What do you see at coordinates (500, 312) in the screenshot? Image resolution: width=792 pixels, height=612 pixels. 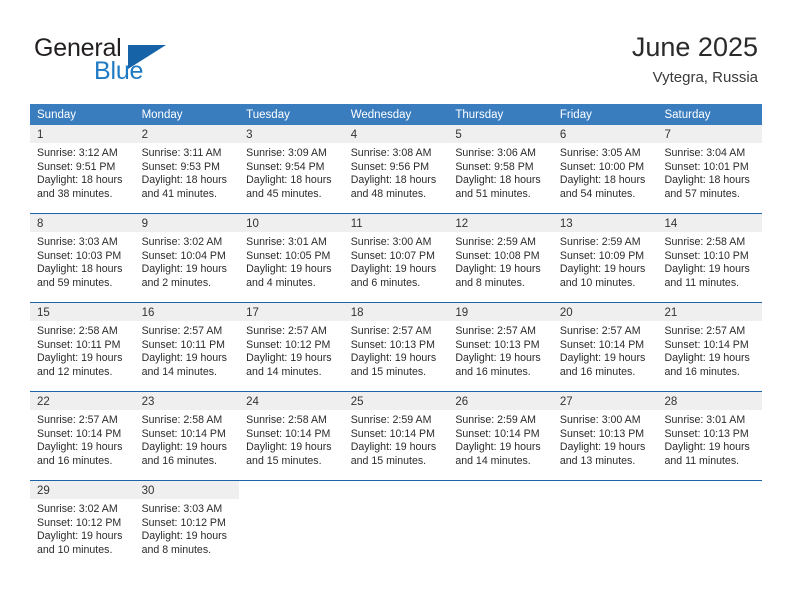 I see `day-number-strip: 19` at bounding box center [500, 312].